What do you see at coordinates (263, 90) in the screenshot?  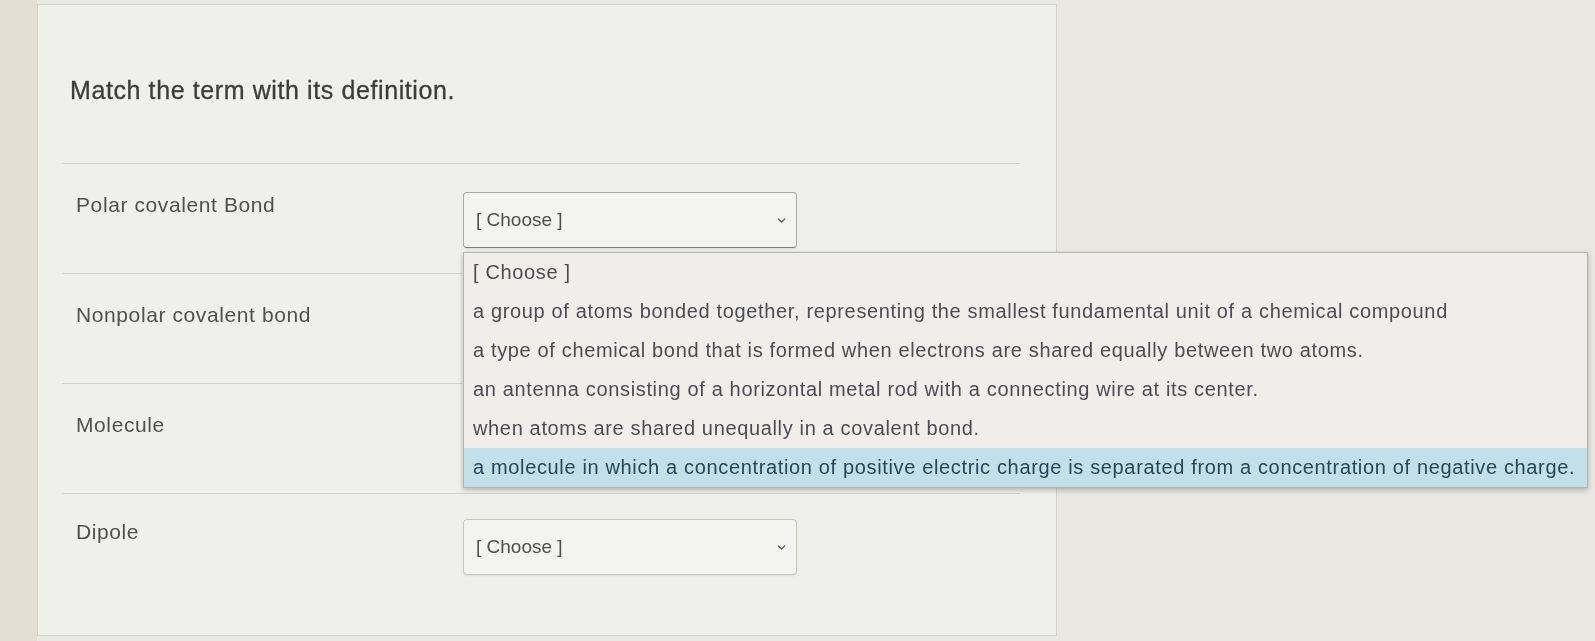 I see `question-text: Match the term with its definition.` at bounding box center [263, 90].